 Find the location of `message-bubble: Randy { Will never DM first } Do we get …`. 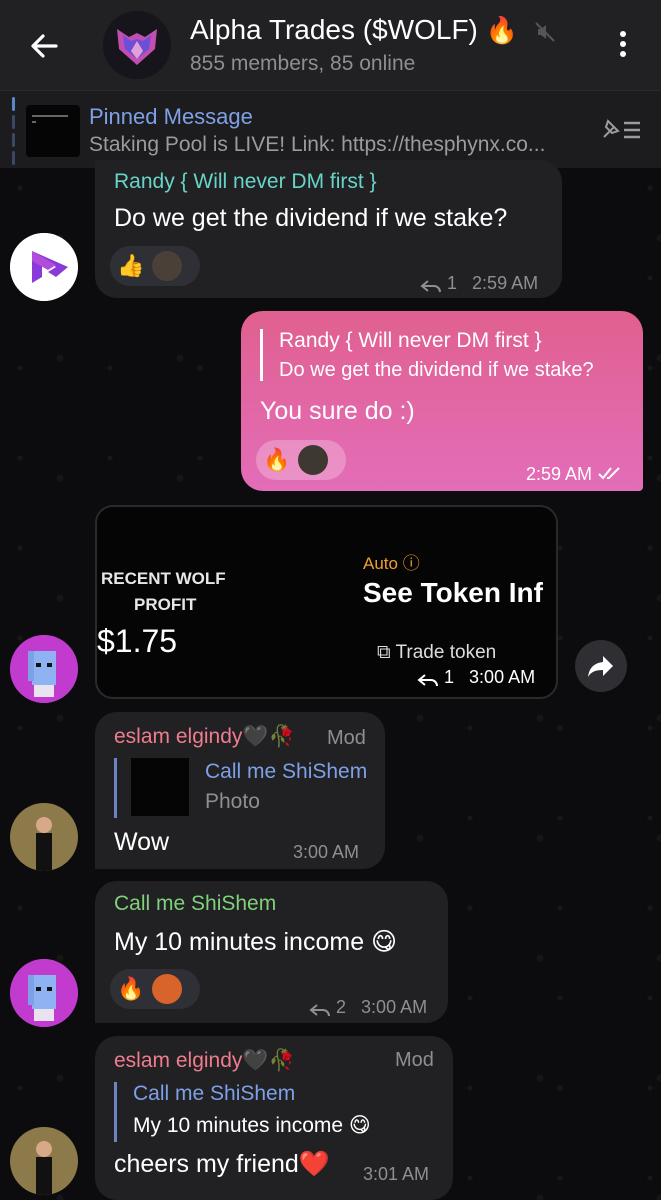

message-bubble: Randy { Will never DM first } Do we get … is located at coordinates (328, 229).